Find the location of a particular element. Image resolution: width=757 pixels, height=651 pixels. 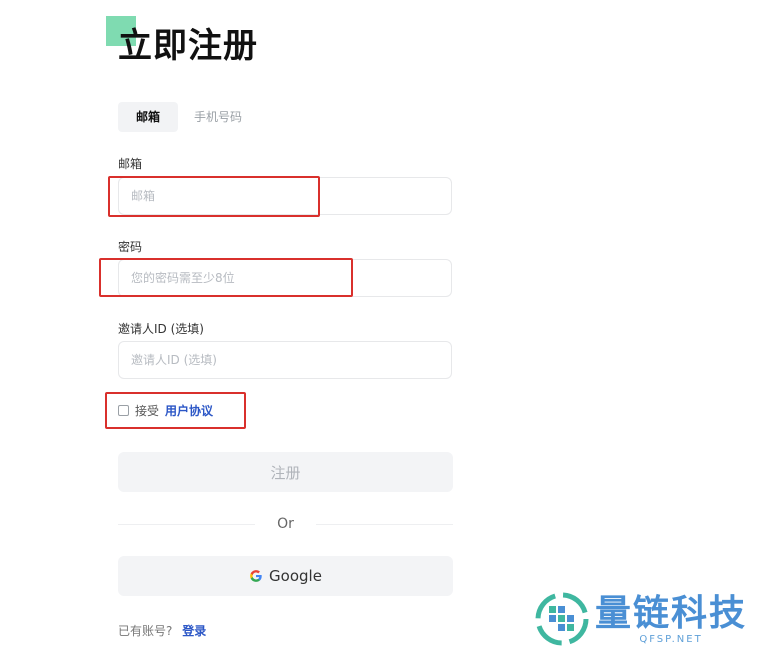

password-field is located at coordinates (285, 278).